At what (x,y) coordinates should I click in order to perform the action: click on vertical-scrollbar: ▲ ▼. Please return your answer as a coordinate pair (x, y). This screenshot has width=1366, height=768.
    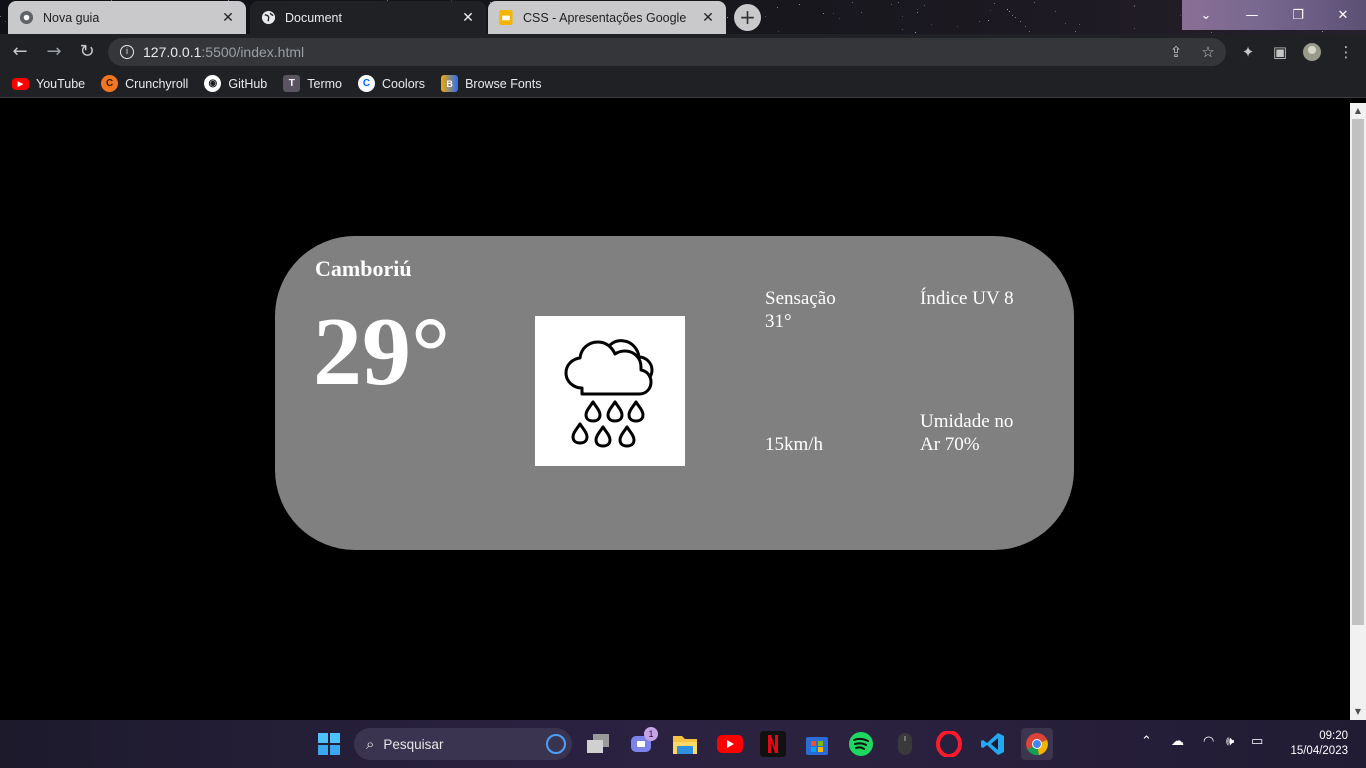
    Looking at the image, I should click on (1358, 411).